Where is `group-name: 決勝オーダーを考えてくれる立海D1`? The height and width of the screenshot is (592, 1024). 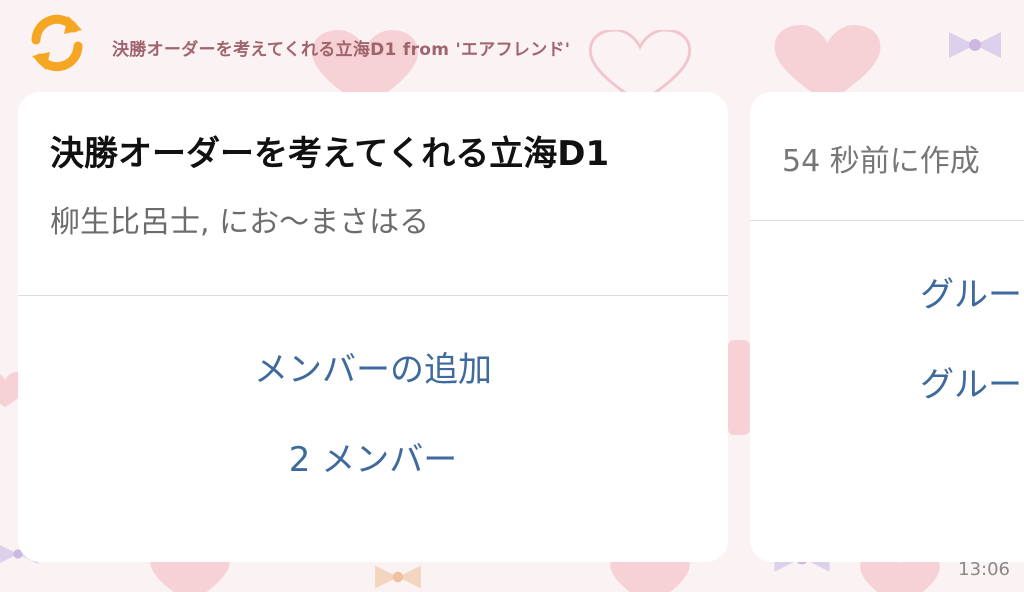 group-name: 決勝オーダーを考えてくれる立海D1 is located at coordinates (330, 154).